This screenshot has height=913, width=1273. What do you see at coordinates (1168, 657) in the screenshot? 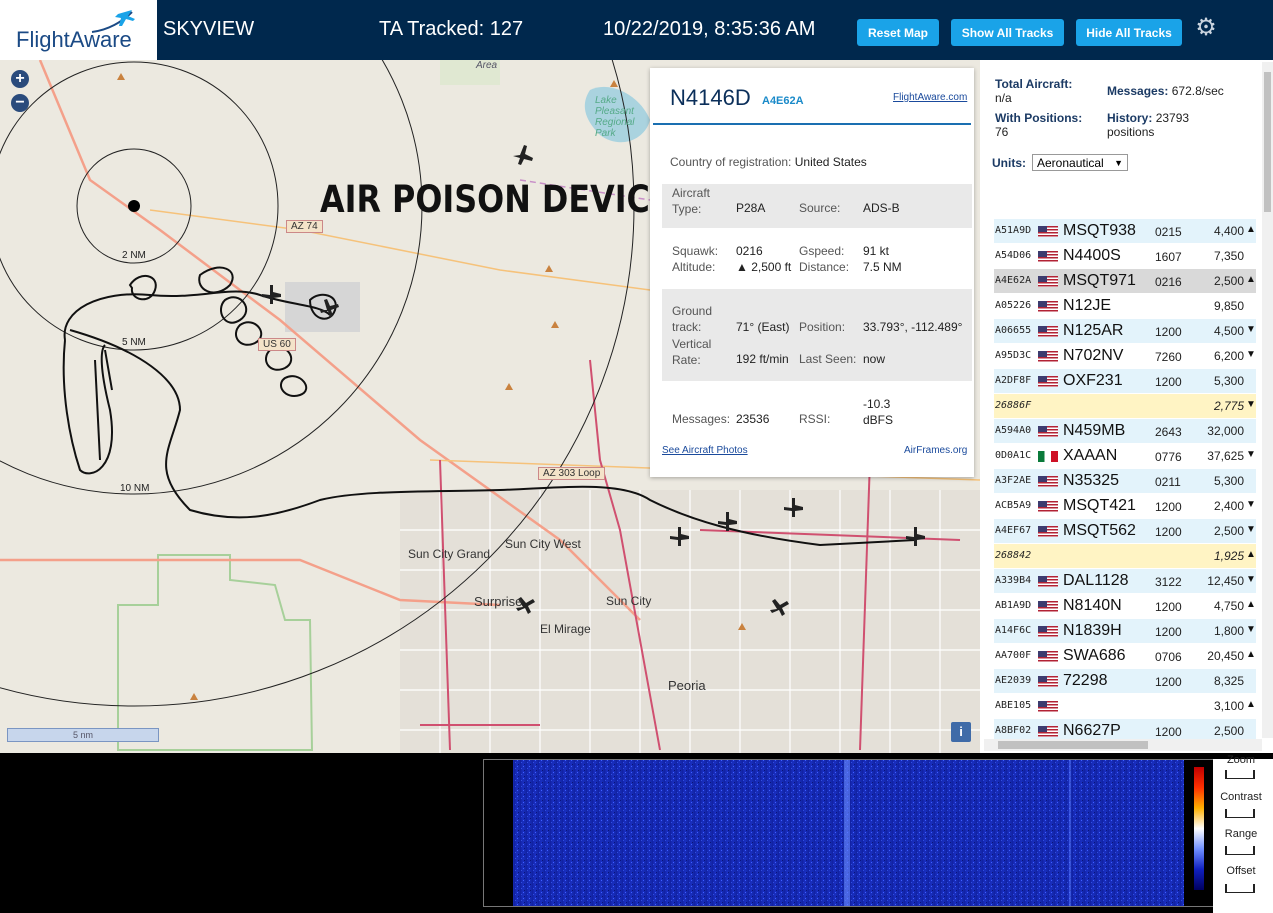
I see `squawk-cell: 0706` at bounding box center [1168, 657].